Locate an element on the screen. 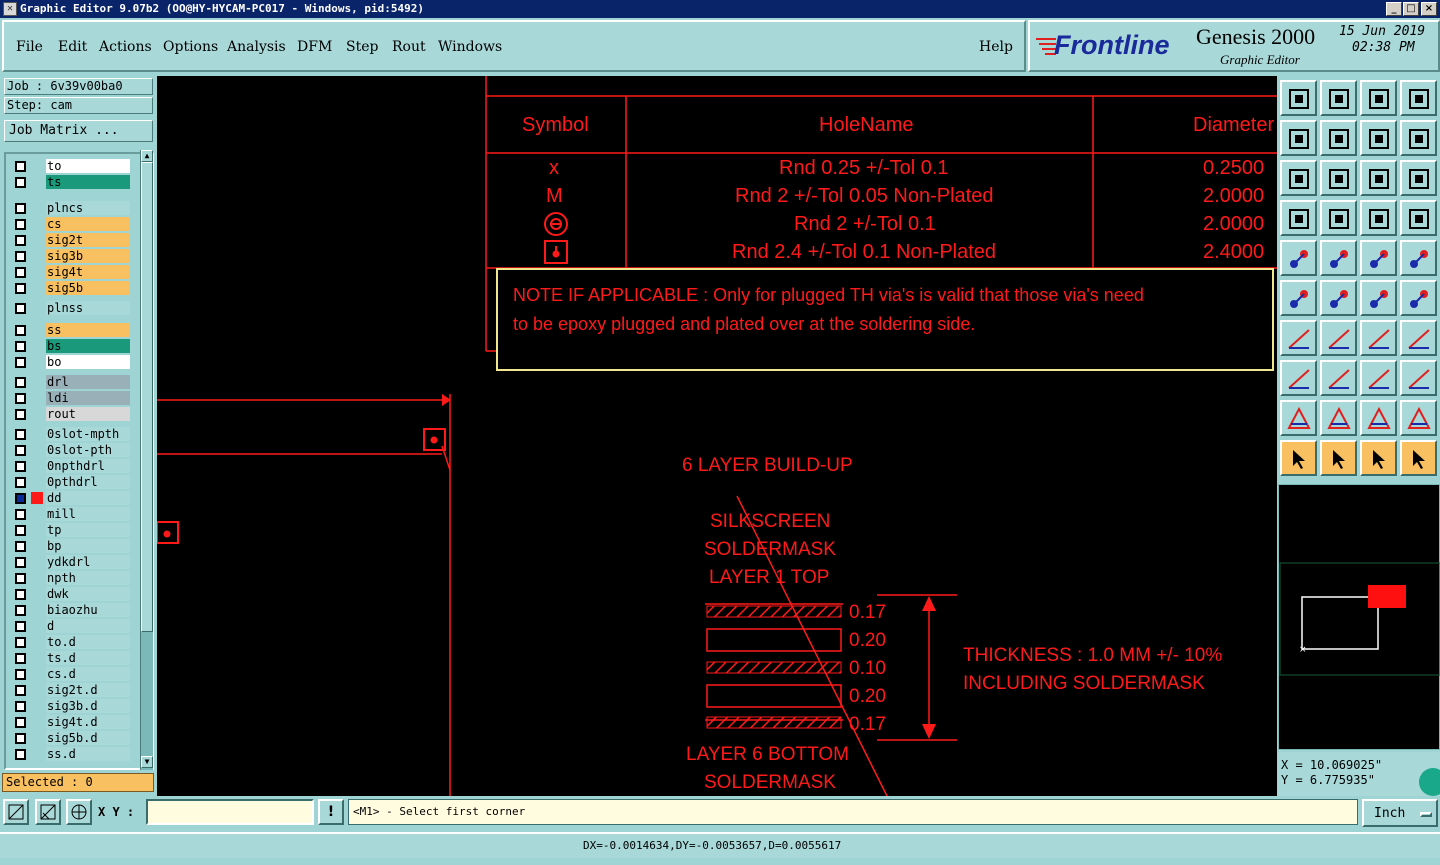 This screenshot has width=1440, height=865. layer-row-sig4t: sig4t is located at coordinates (71, 272).